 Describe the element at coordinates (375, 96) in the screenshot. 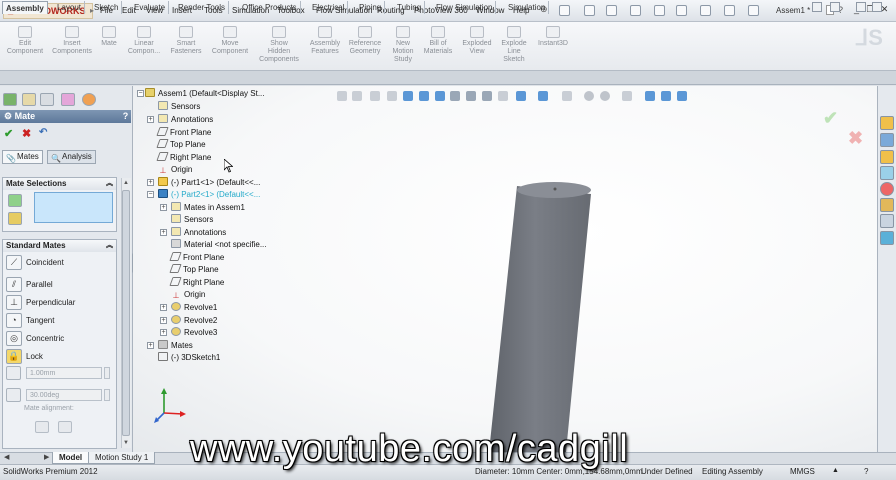

I see `previous-view-icon` at that location.